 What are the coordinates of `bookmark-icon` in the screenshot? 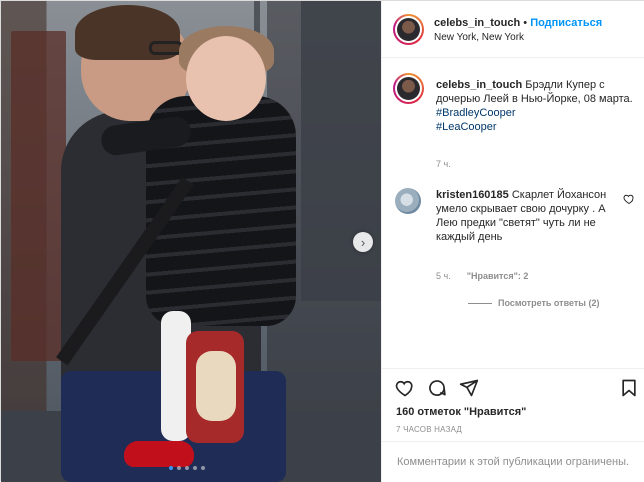 It's located at (629, 388).